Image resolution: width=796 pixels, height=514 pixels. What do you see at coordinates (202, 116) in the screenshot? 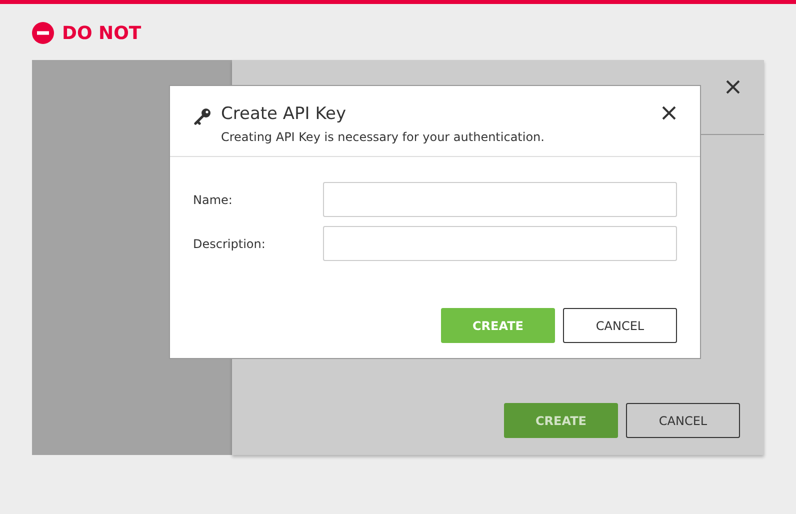
I see `key-icon` at bounding box center [202, 116].